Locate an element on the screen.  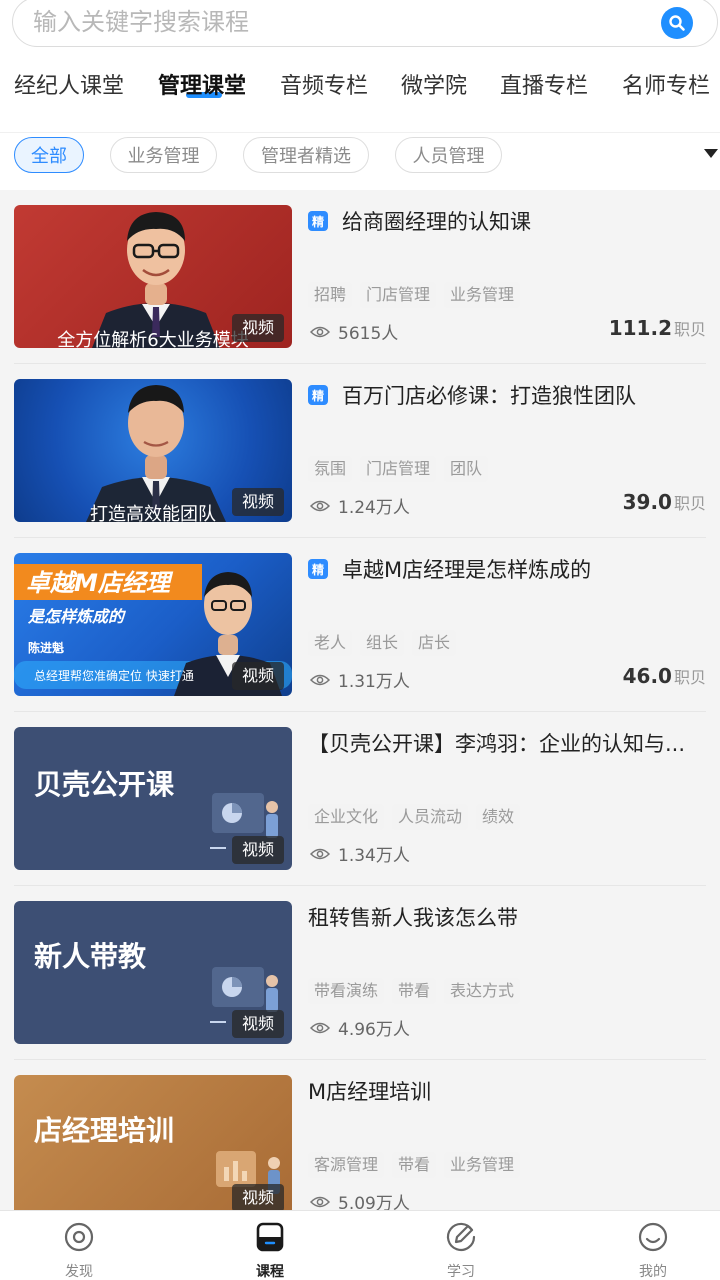
course-card: 新人带教 视频 租转售新人我该怎么带 带看演练 带看 表达方式 4.96万人 is located at coordinates (360, 973).